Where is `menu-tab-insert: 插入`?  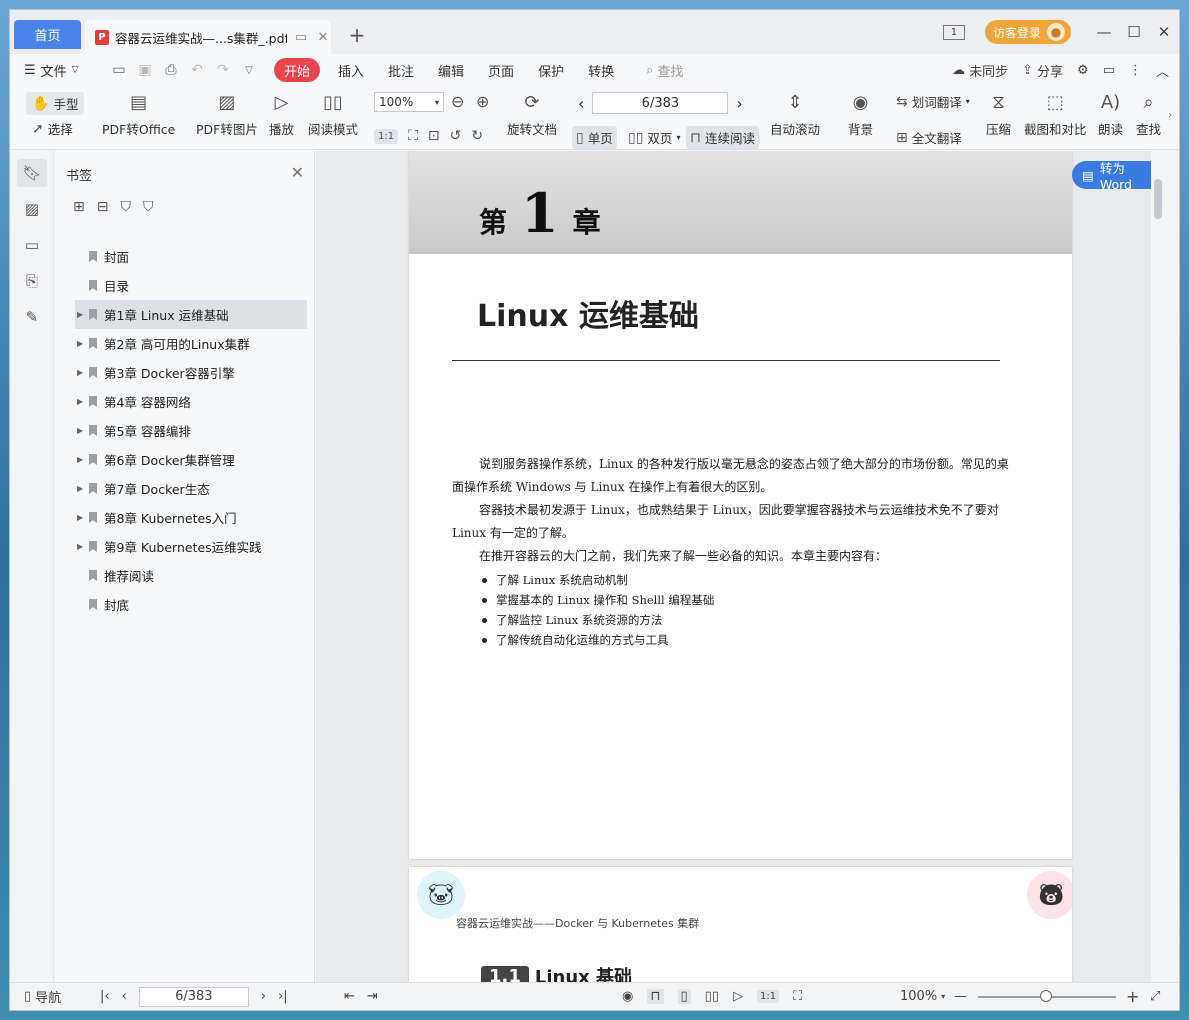
menu-tab-insert: 插入 is located at coordinates (351, 70).